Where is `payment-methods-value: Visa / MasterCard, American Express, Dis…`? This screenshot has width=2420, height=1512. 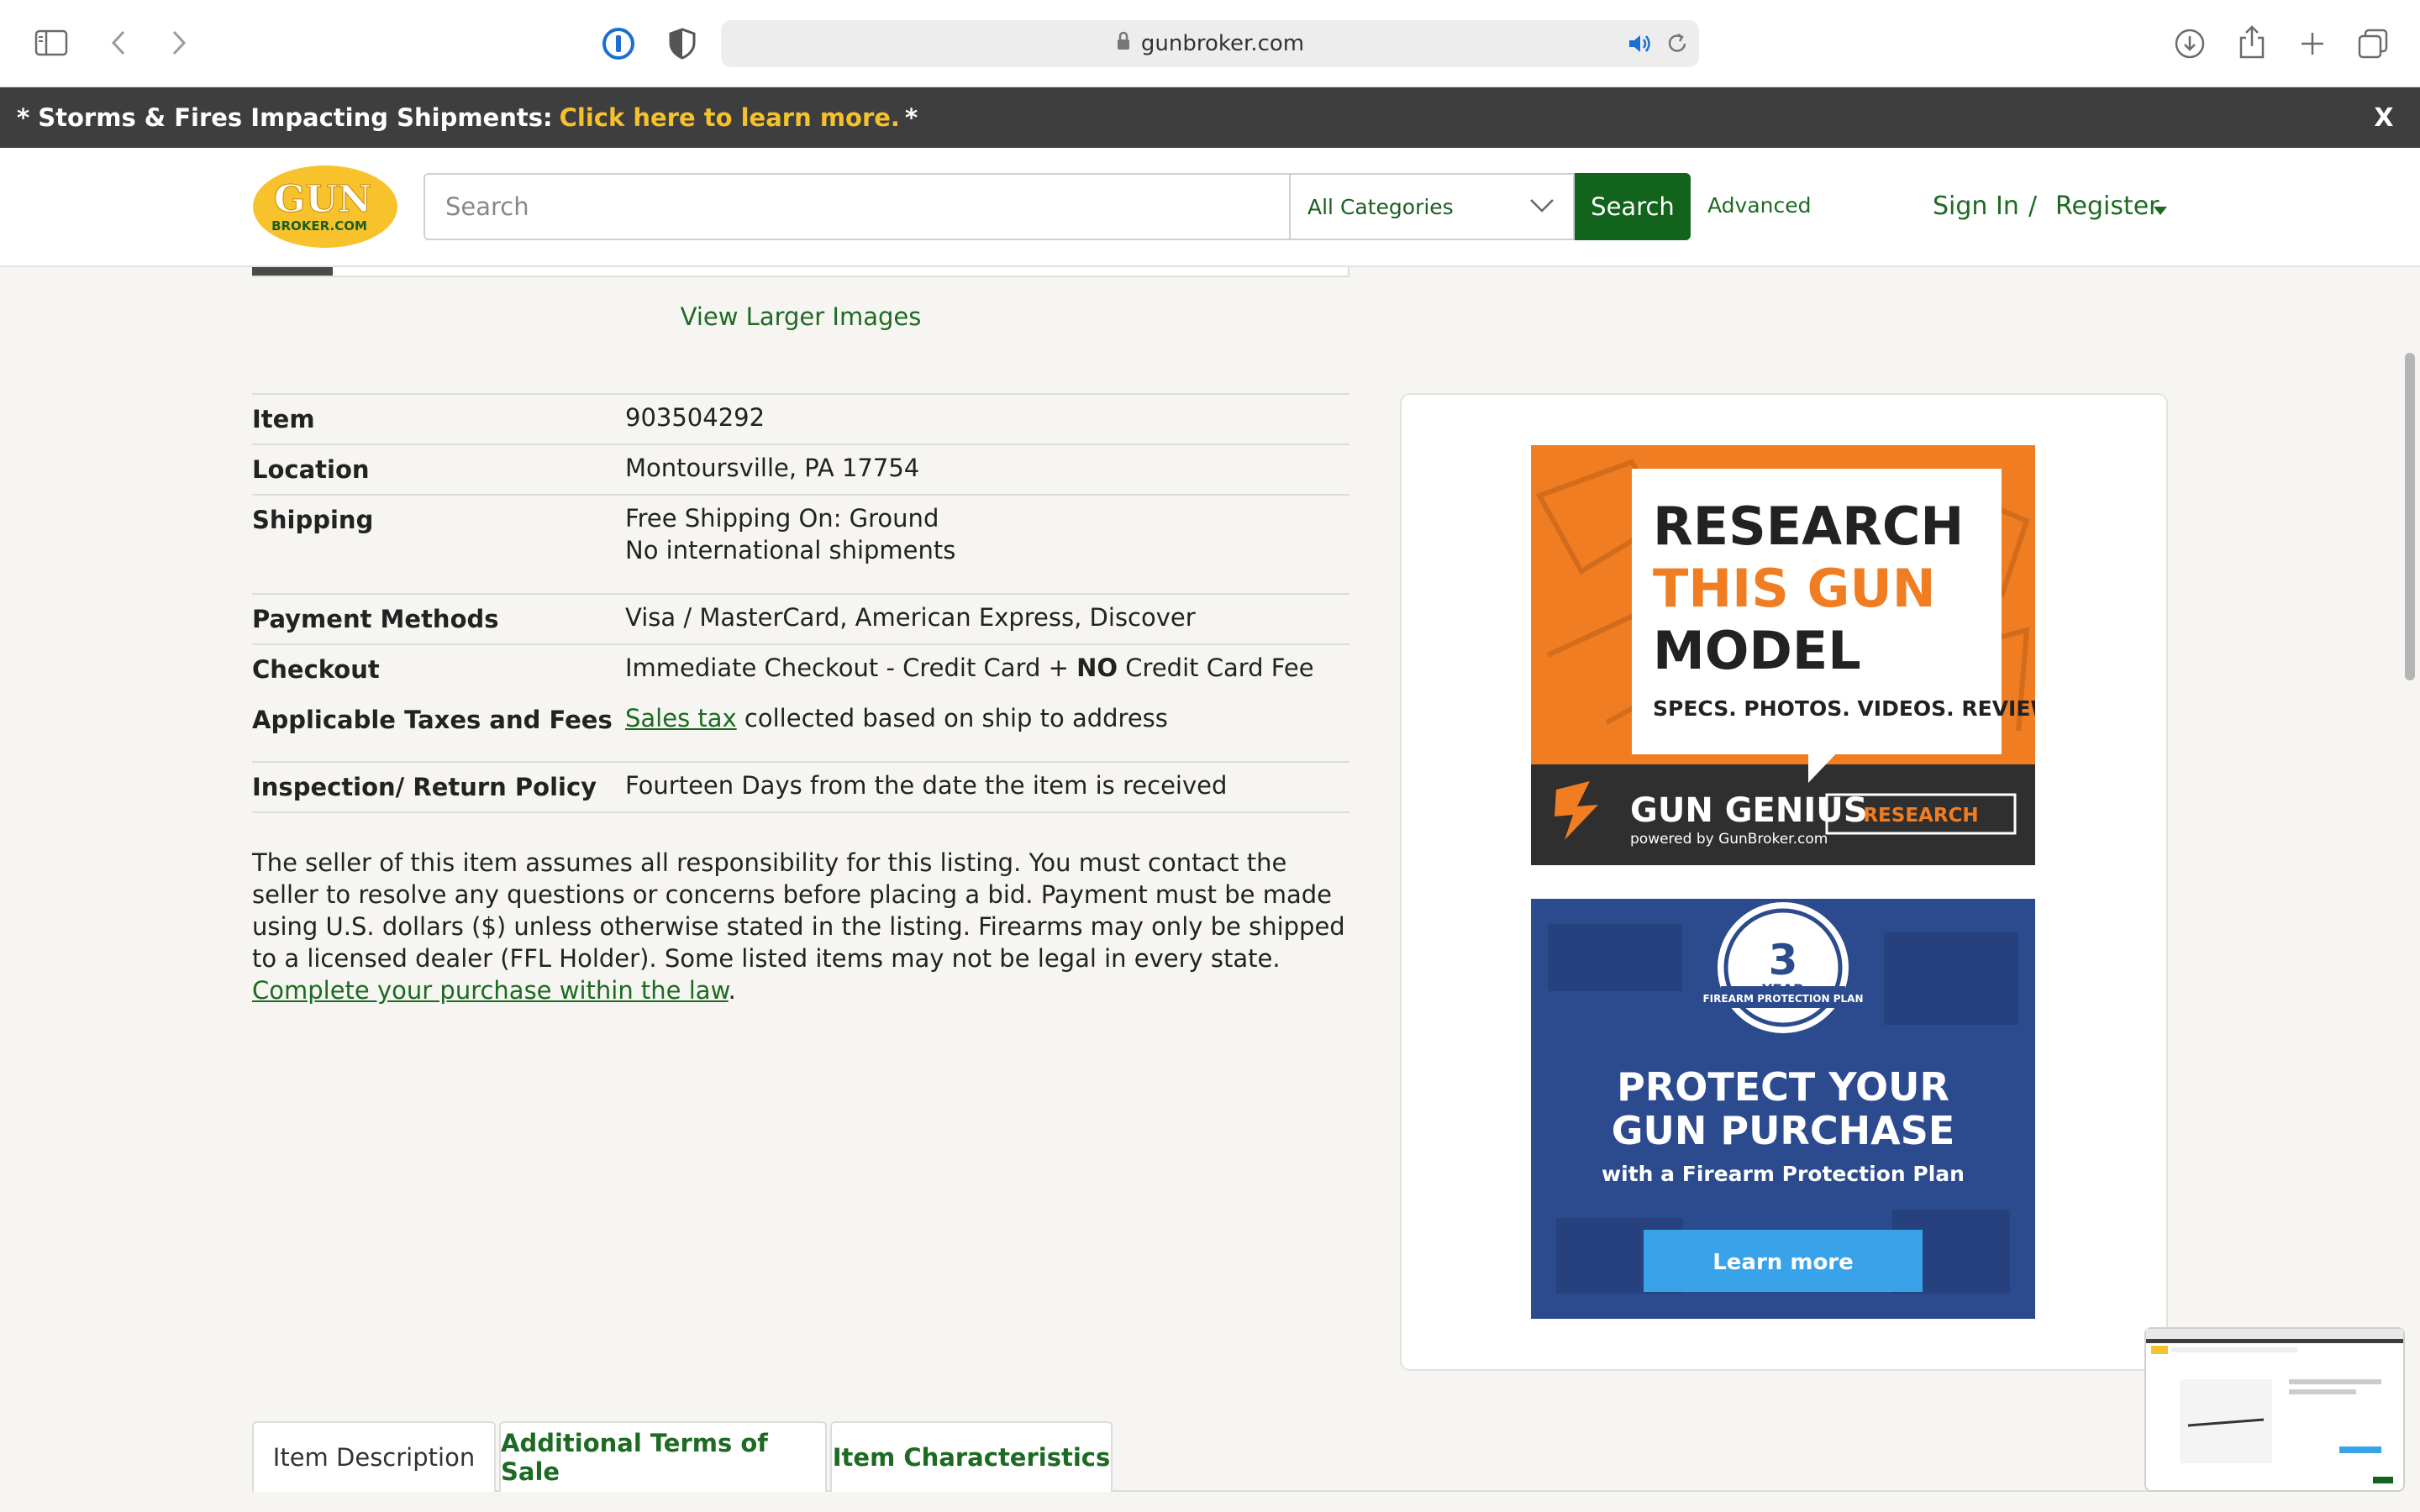
payment-methods-value: Visa / MasterCard, American Express, Dis… is located at coordinates (910, 617).